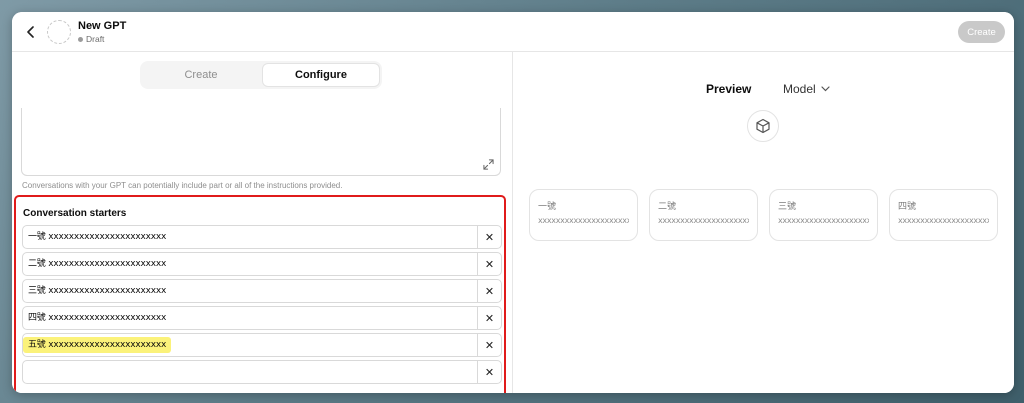 The image size is (1024, 403). I want to click on gpt-preview-avatar, so click(763, 126).